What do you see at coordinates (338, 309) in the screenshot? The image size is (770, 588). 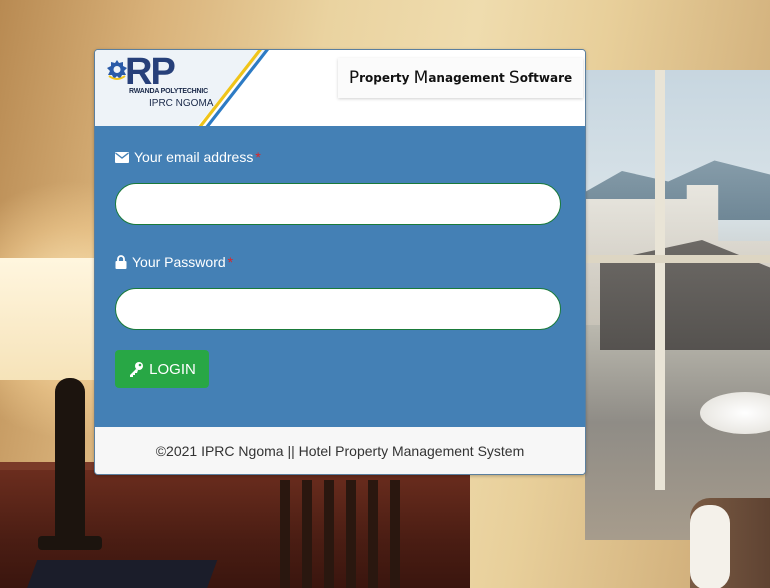 I see `password-field` at bounding box center [338, 309].